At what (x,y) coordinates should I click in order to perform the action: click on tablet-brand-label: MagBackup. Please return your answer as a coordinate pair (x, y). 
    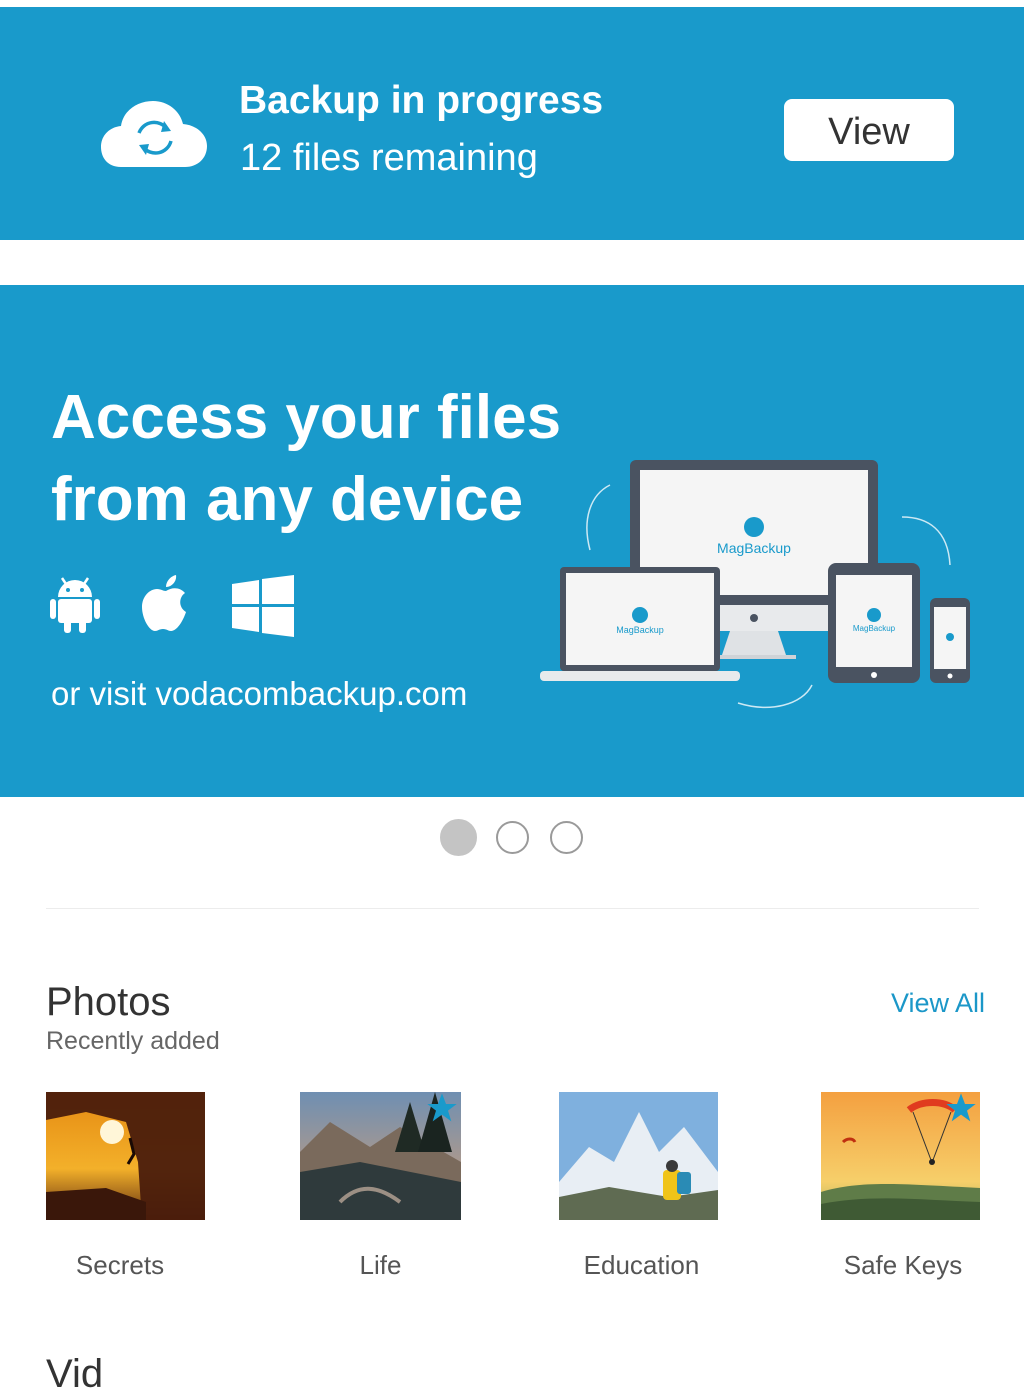
    Looking at the image, I should click on (874, 628).